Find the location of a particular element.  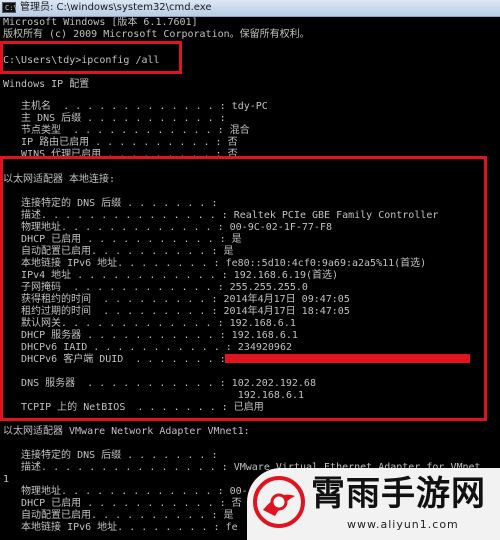

console-line: DHCPv6 客户端 DUID . . . . . . . : is located at coordinates (114, 359).